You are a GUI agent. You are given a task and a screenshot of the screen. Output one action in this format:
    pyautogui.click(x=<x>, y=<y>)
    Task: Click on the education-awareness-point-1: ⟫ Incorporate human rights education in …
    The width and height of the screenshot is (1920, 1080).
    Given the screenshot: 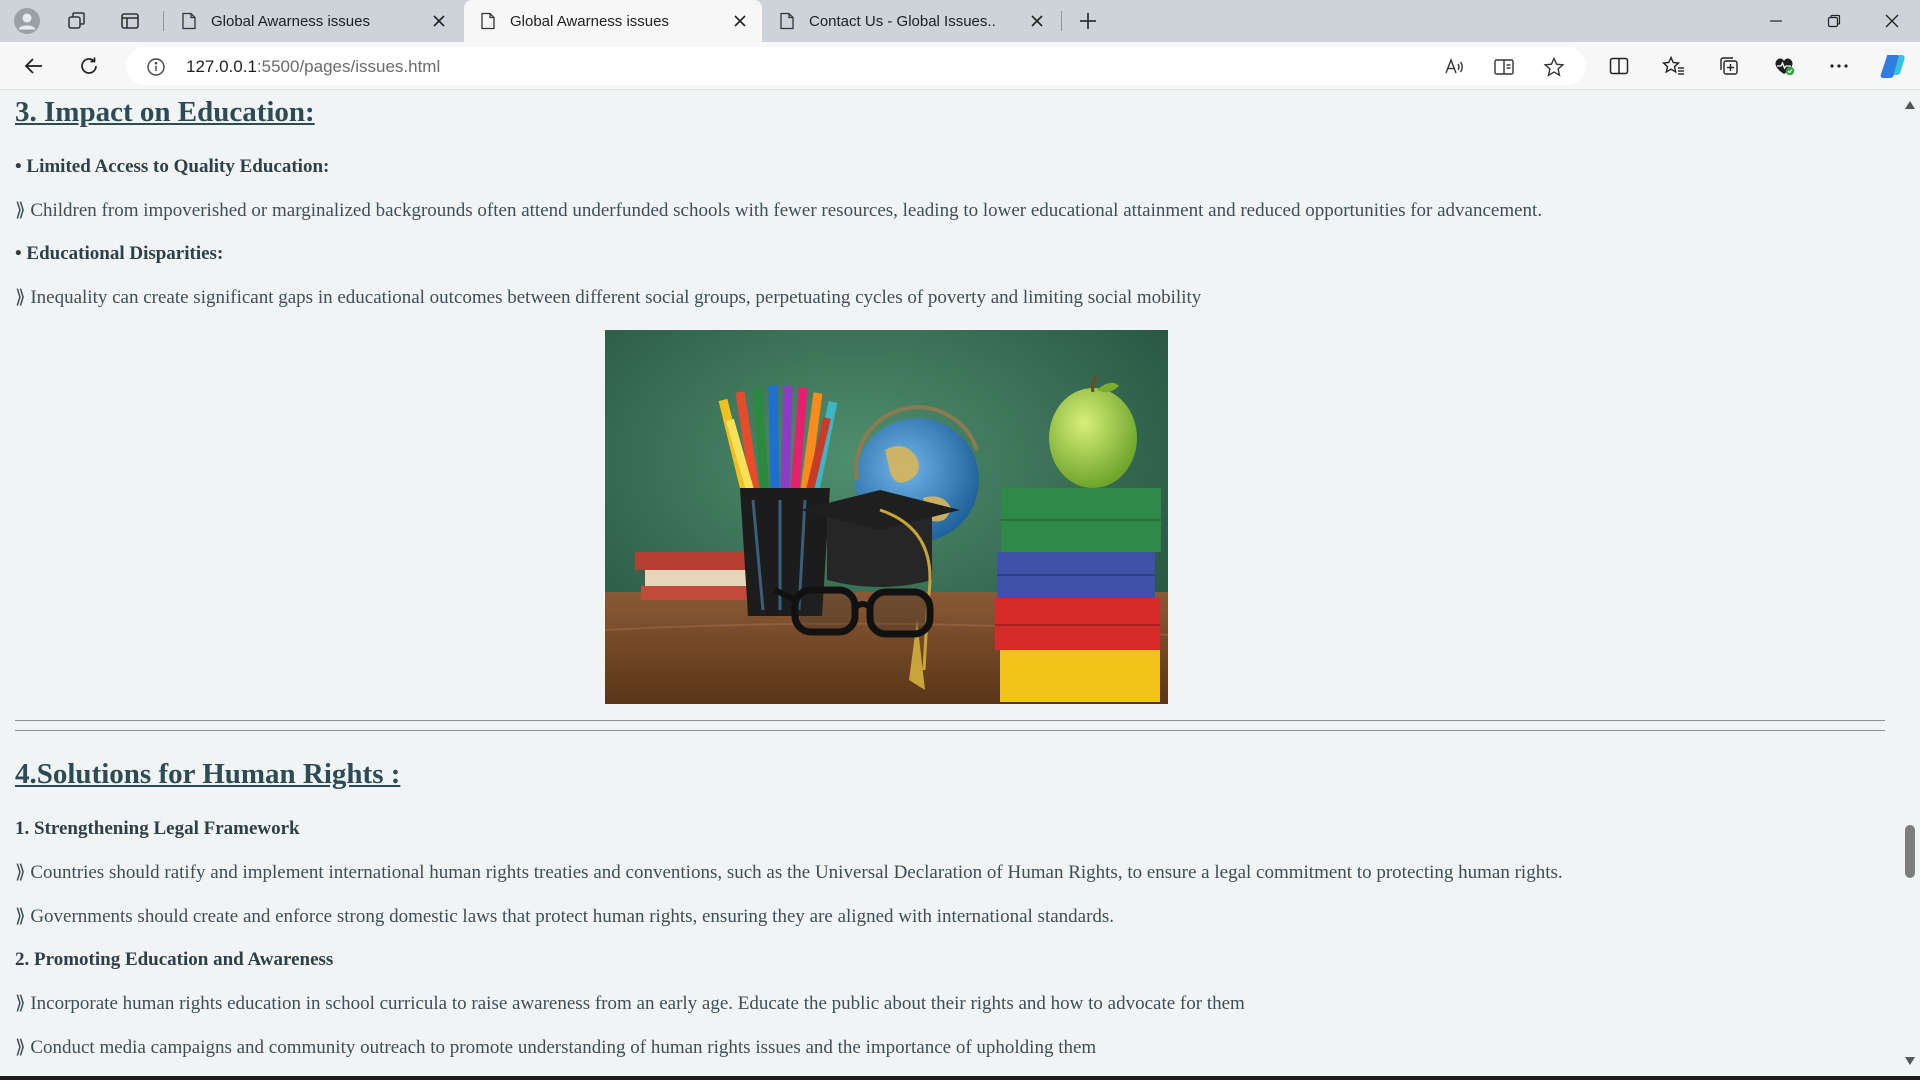 What is the action you would take?
    pyautogui.click(x=630, y=1003)
    